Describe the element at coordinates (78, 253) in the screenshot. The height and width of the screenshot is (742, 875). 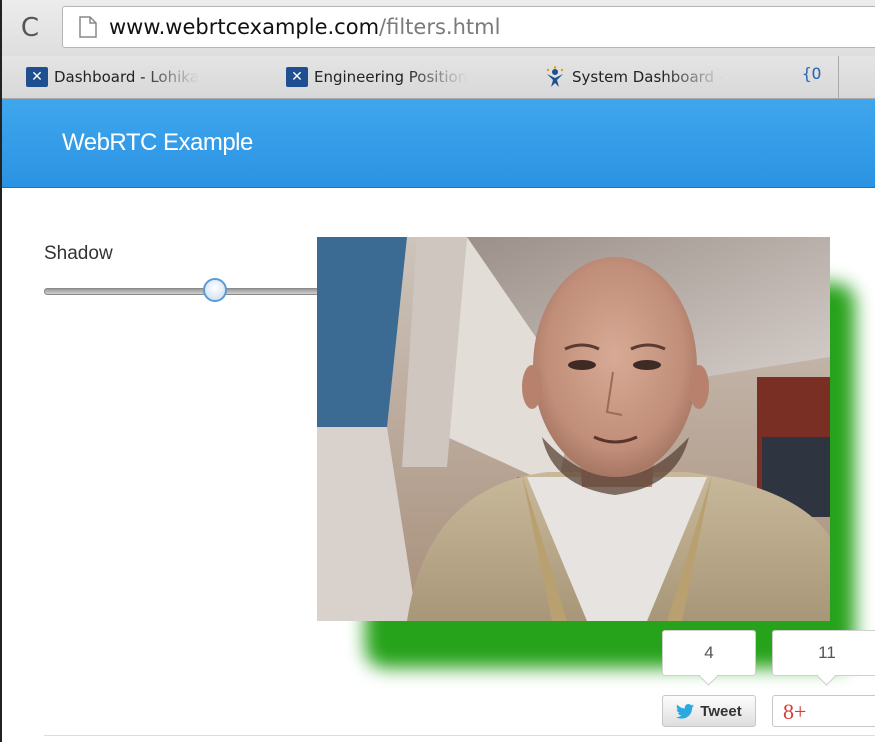
I see `shadow-label: Shadow` at that location.